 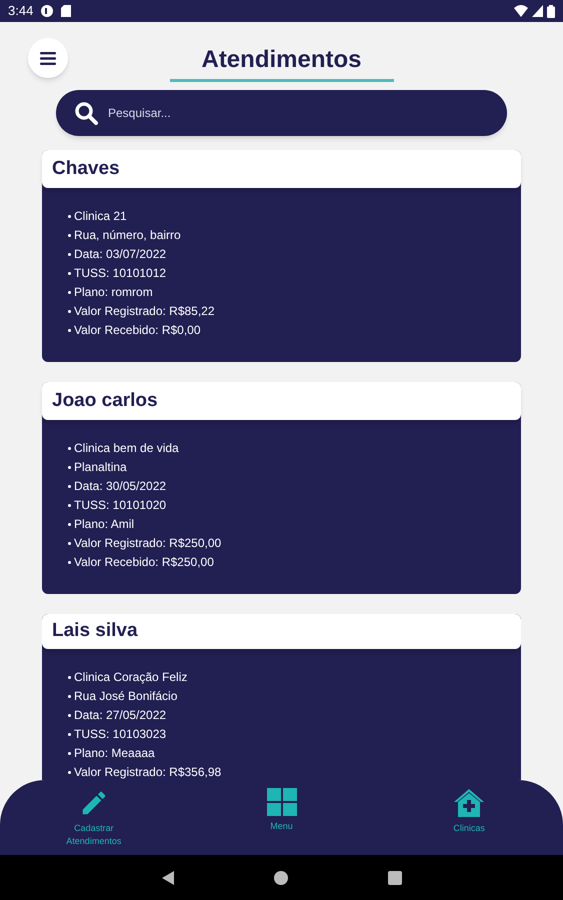 What do you see at coordinates (144, 311) in the screenshot?
I see `card-detail: Valor Registrado: R$85,22` at bounding box center [144, 311].